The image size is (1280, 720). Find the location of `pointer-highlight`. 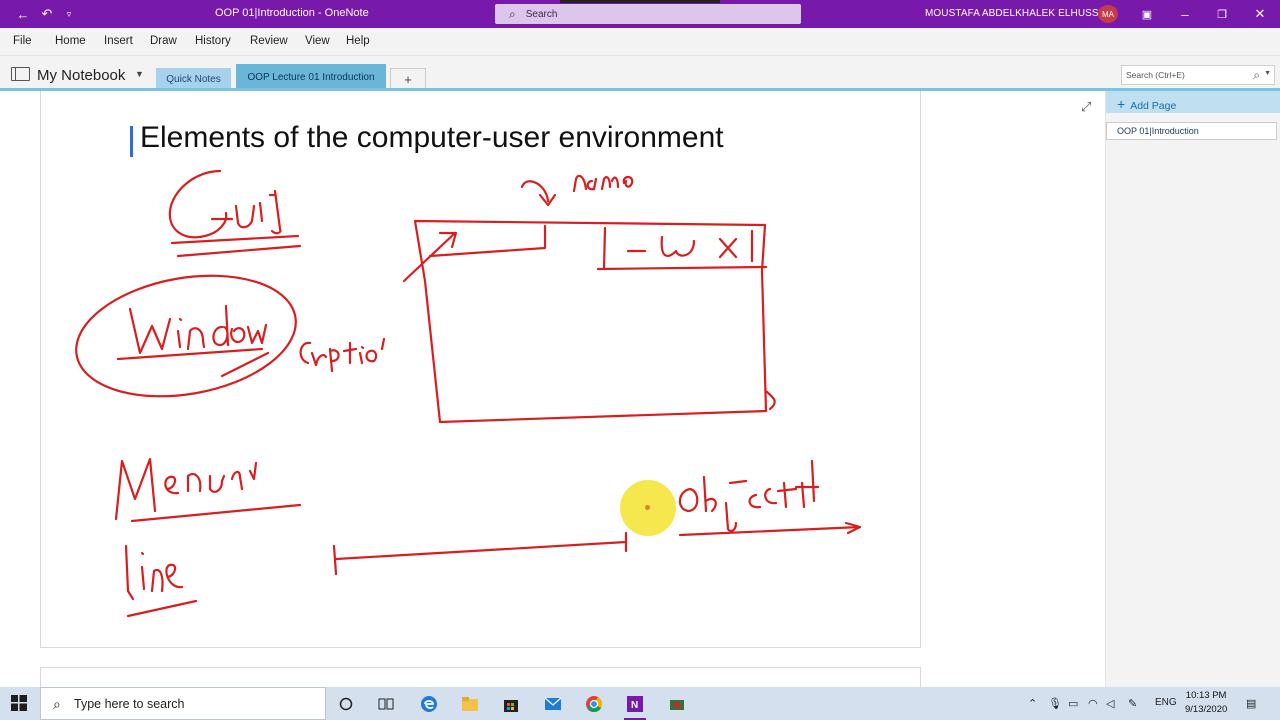

pointer-highlight is located at coordinates (648, 508).